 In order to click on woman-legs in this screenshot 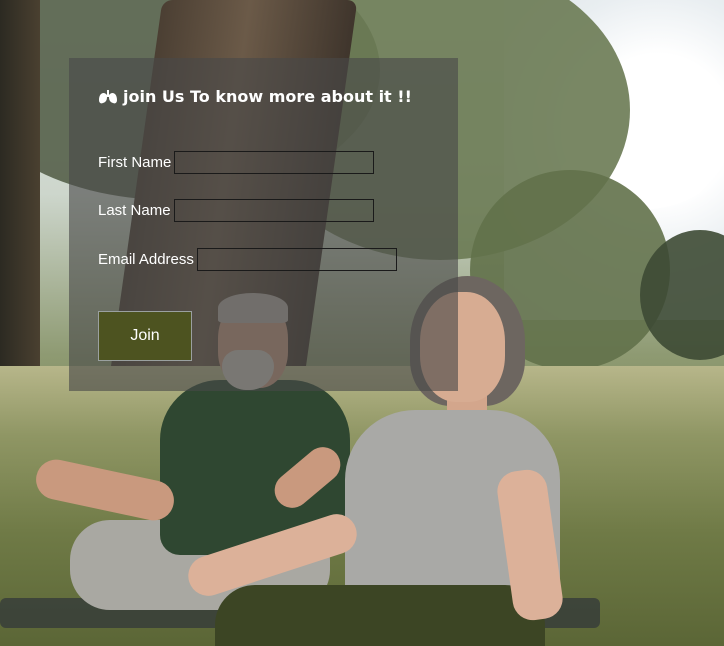, I will do `click(380, 615)`.